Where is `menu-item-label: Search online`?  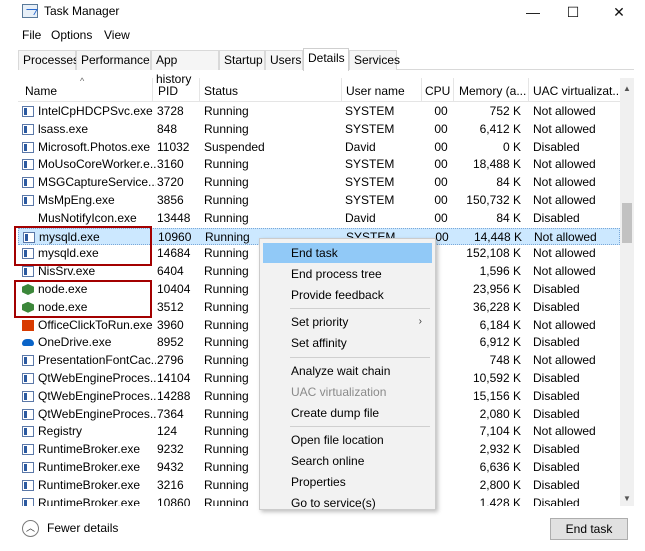 menu-item-label: Search online is located at coordinates (328, 461).